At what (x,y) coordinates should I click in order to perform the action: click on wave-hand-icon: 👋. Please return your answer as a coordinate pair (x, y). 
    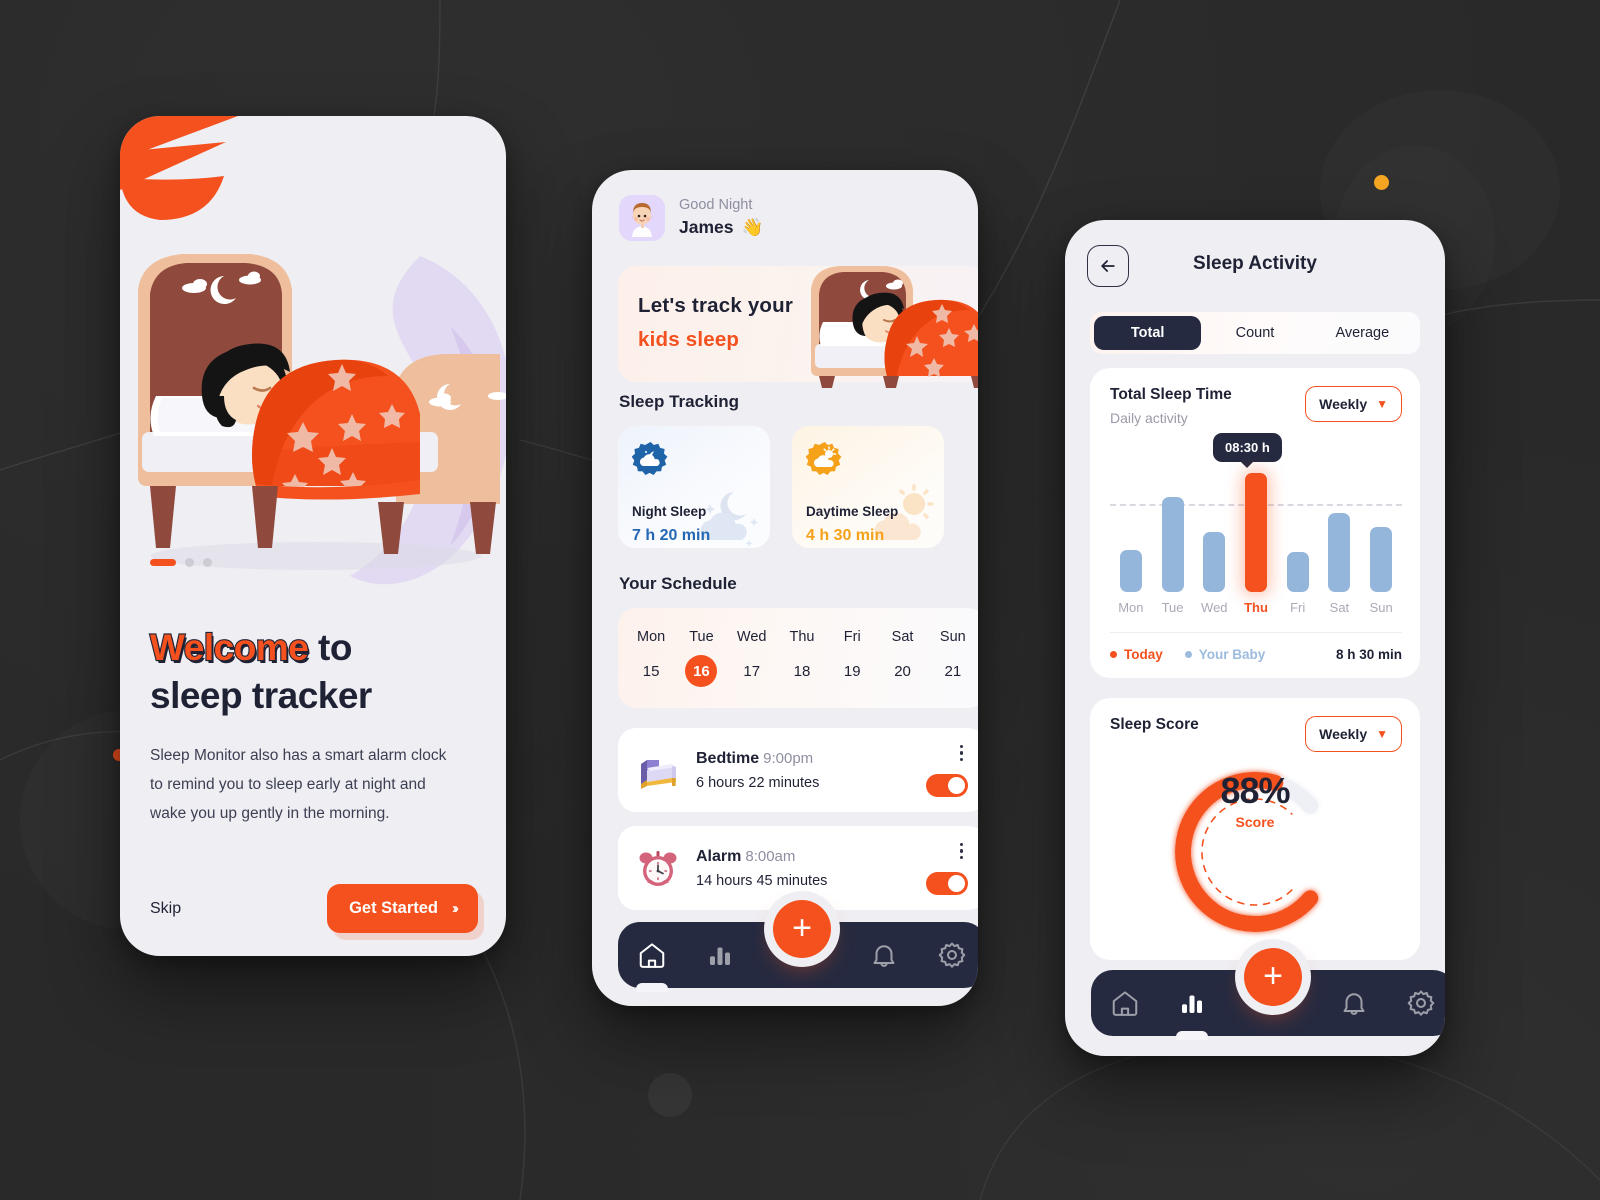
    Looking at the image, I should click on (752, 226).